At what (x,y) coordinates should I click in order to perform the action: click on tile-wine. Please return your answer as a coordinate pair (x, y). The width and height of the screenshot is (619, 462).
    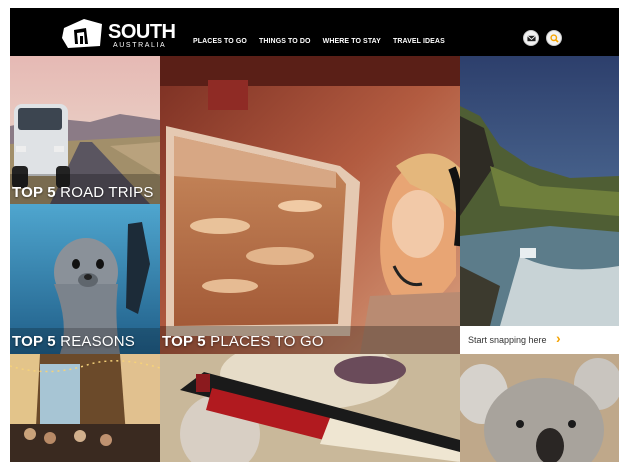
    Looking at the image, I should click on (310, 408).